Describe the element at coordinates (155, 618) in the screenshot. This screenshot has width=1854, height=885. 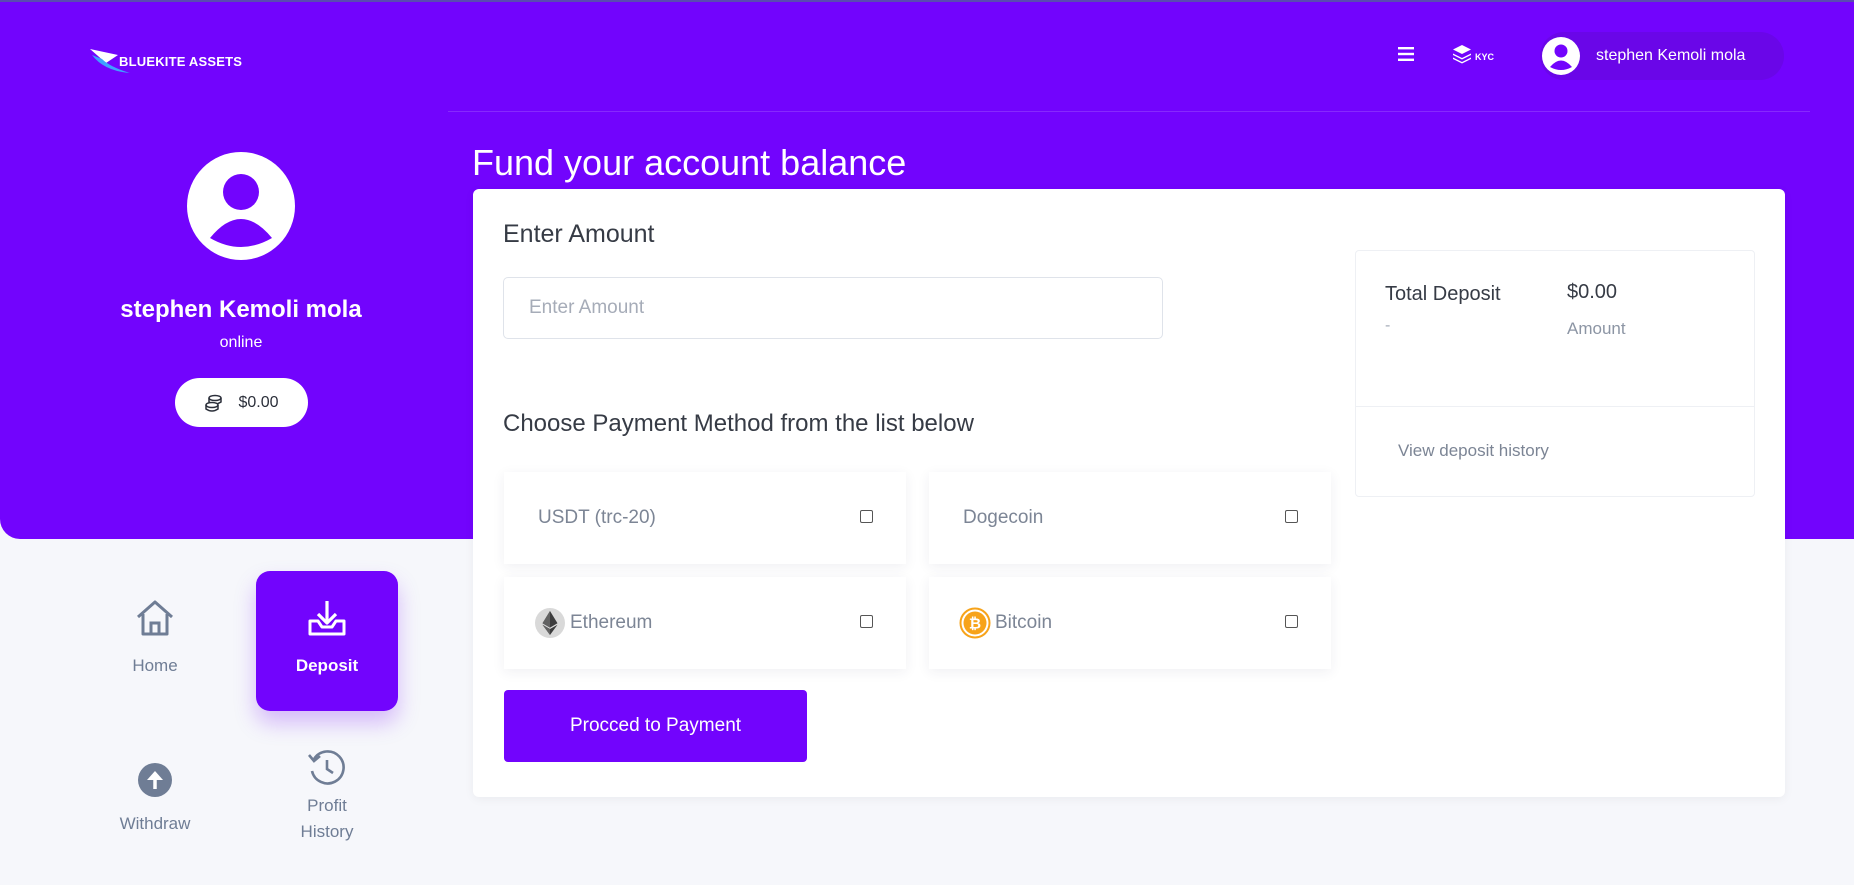
I see `home-icon` at that location.